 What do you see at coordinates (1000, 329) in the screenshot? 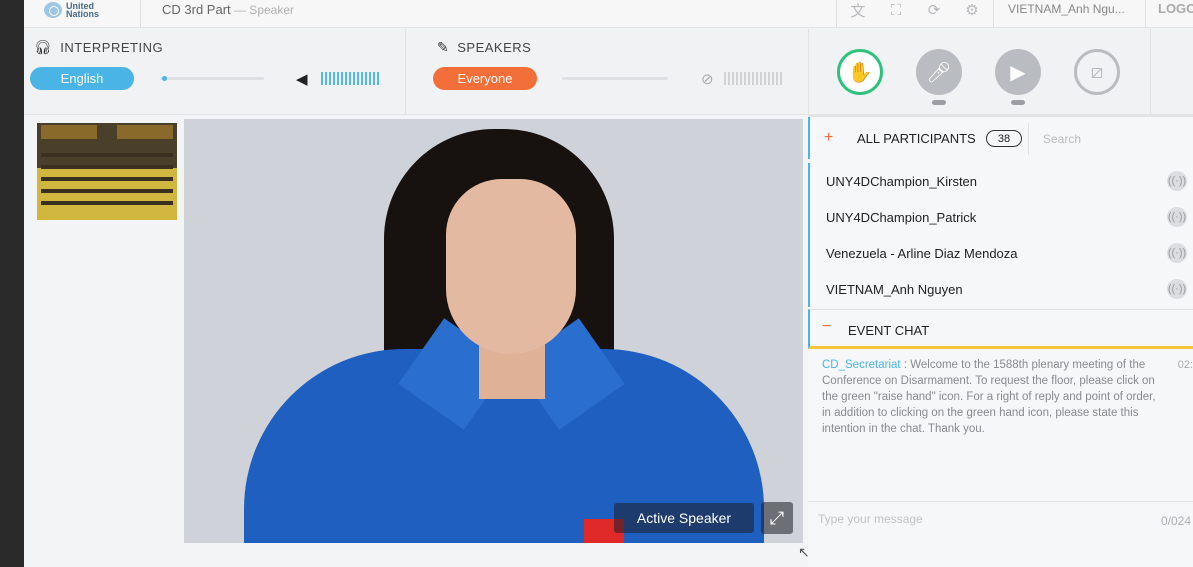
I see `event-chat-header: − EVENT CHAT` at bounding box center [1000, 329].